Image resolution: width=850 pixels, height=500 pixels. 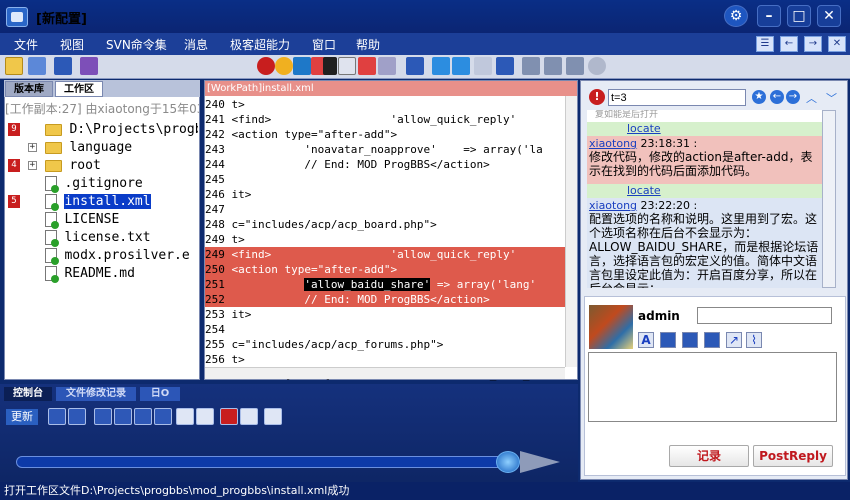 What do you see at coordinates (367, 66) in the screenshot?
I see `pin-icon` at bounding box center [367, 66].